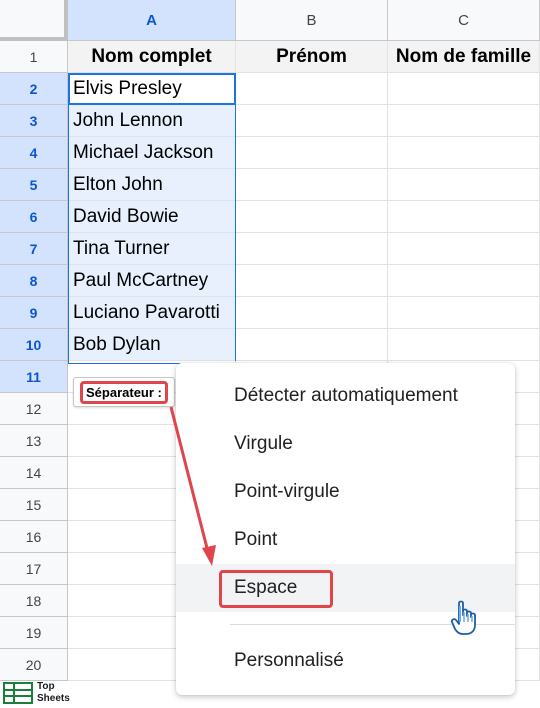 The width and height of the screenshot is (540, 708). What do you see at coordinates (345, 661) in the screenshot?
I see `menu-item-custom: Personnalisé` at bounding box center [345, 661].